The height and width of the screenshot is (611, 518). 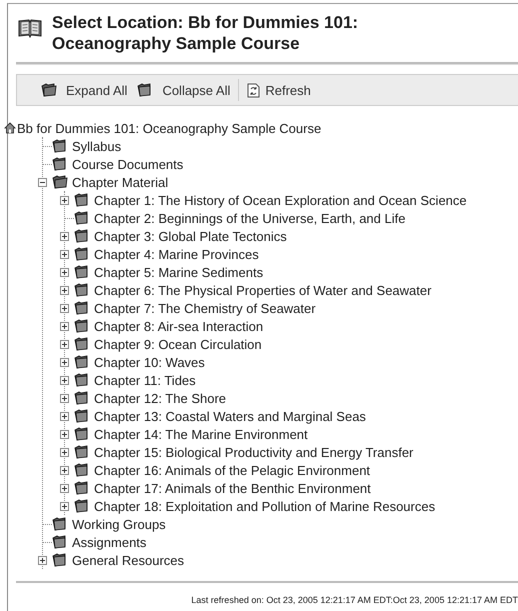 What do you see at coordinates (254, 452) in the screenshot?
I see `tree-item: Chapter 15: Biological Productivity and Energy Transfer` at bounding box center [254, 452].